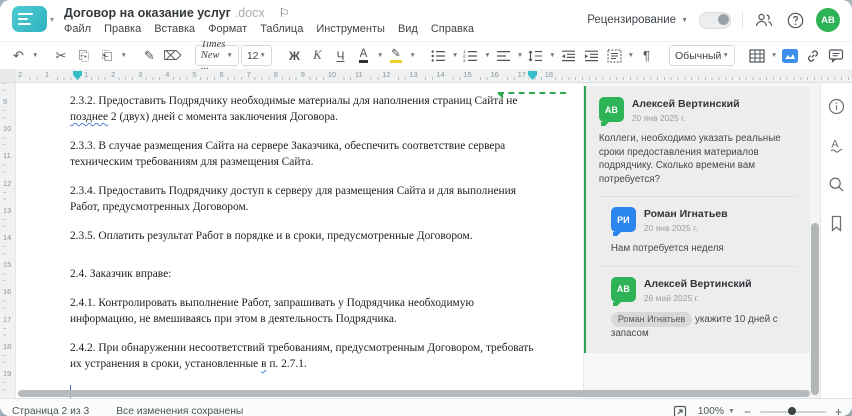 The width and height of the screenshot is (852, 416). What do you see at coordinates (815, 309) in the screenshot?
I see `vertical-scrollbar-thumb` at bounding box center [815, 309].